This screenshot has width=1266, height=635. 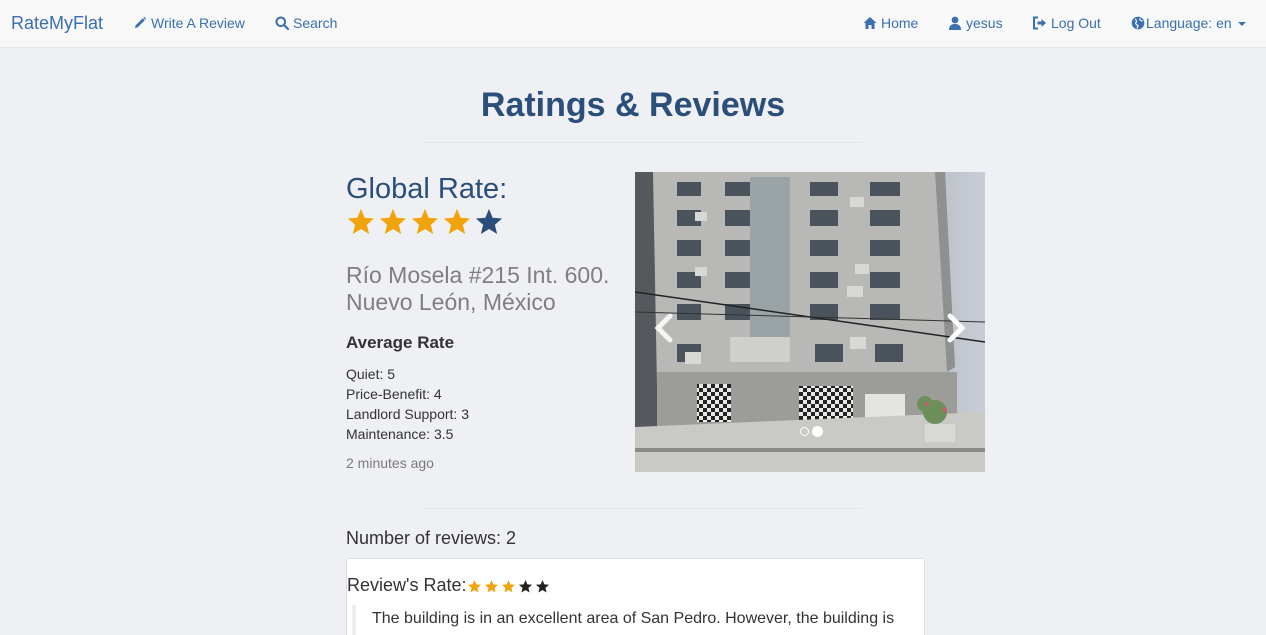 What do you see at coordinates (955, 328) in the screenshot?
I see `carousel-next-button` at bounding box center [955, 328].